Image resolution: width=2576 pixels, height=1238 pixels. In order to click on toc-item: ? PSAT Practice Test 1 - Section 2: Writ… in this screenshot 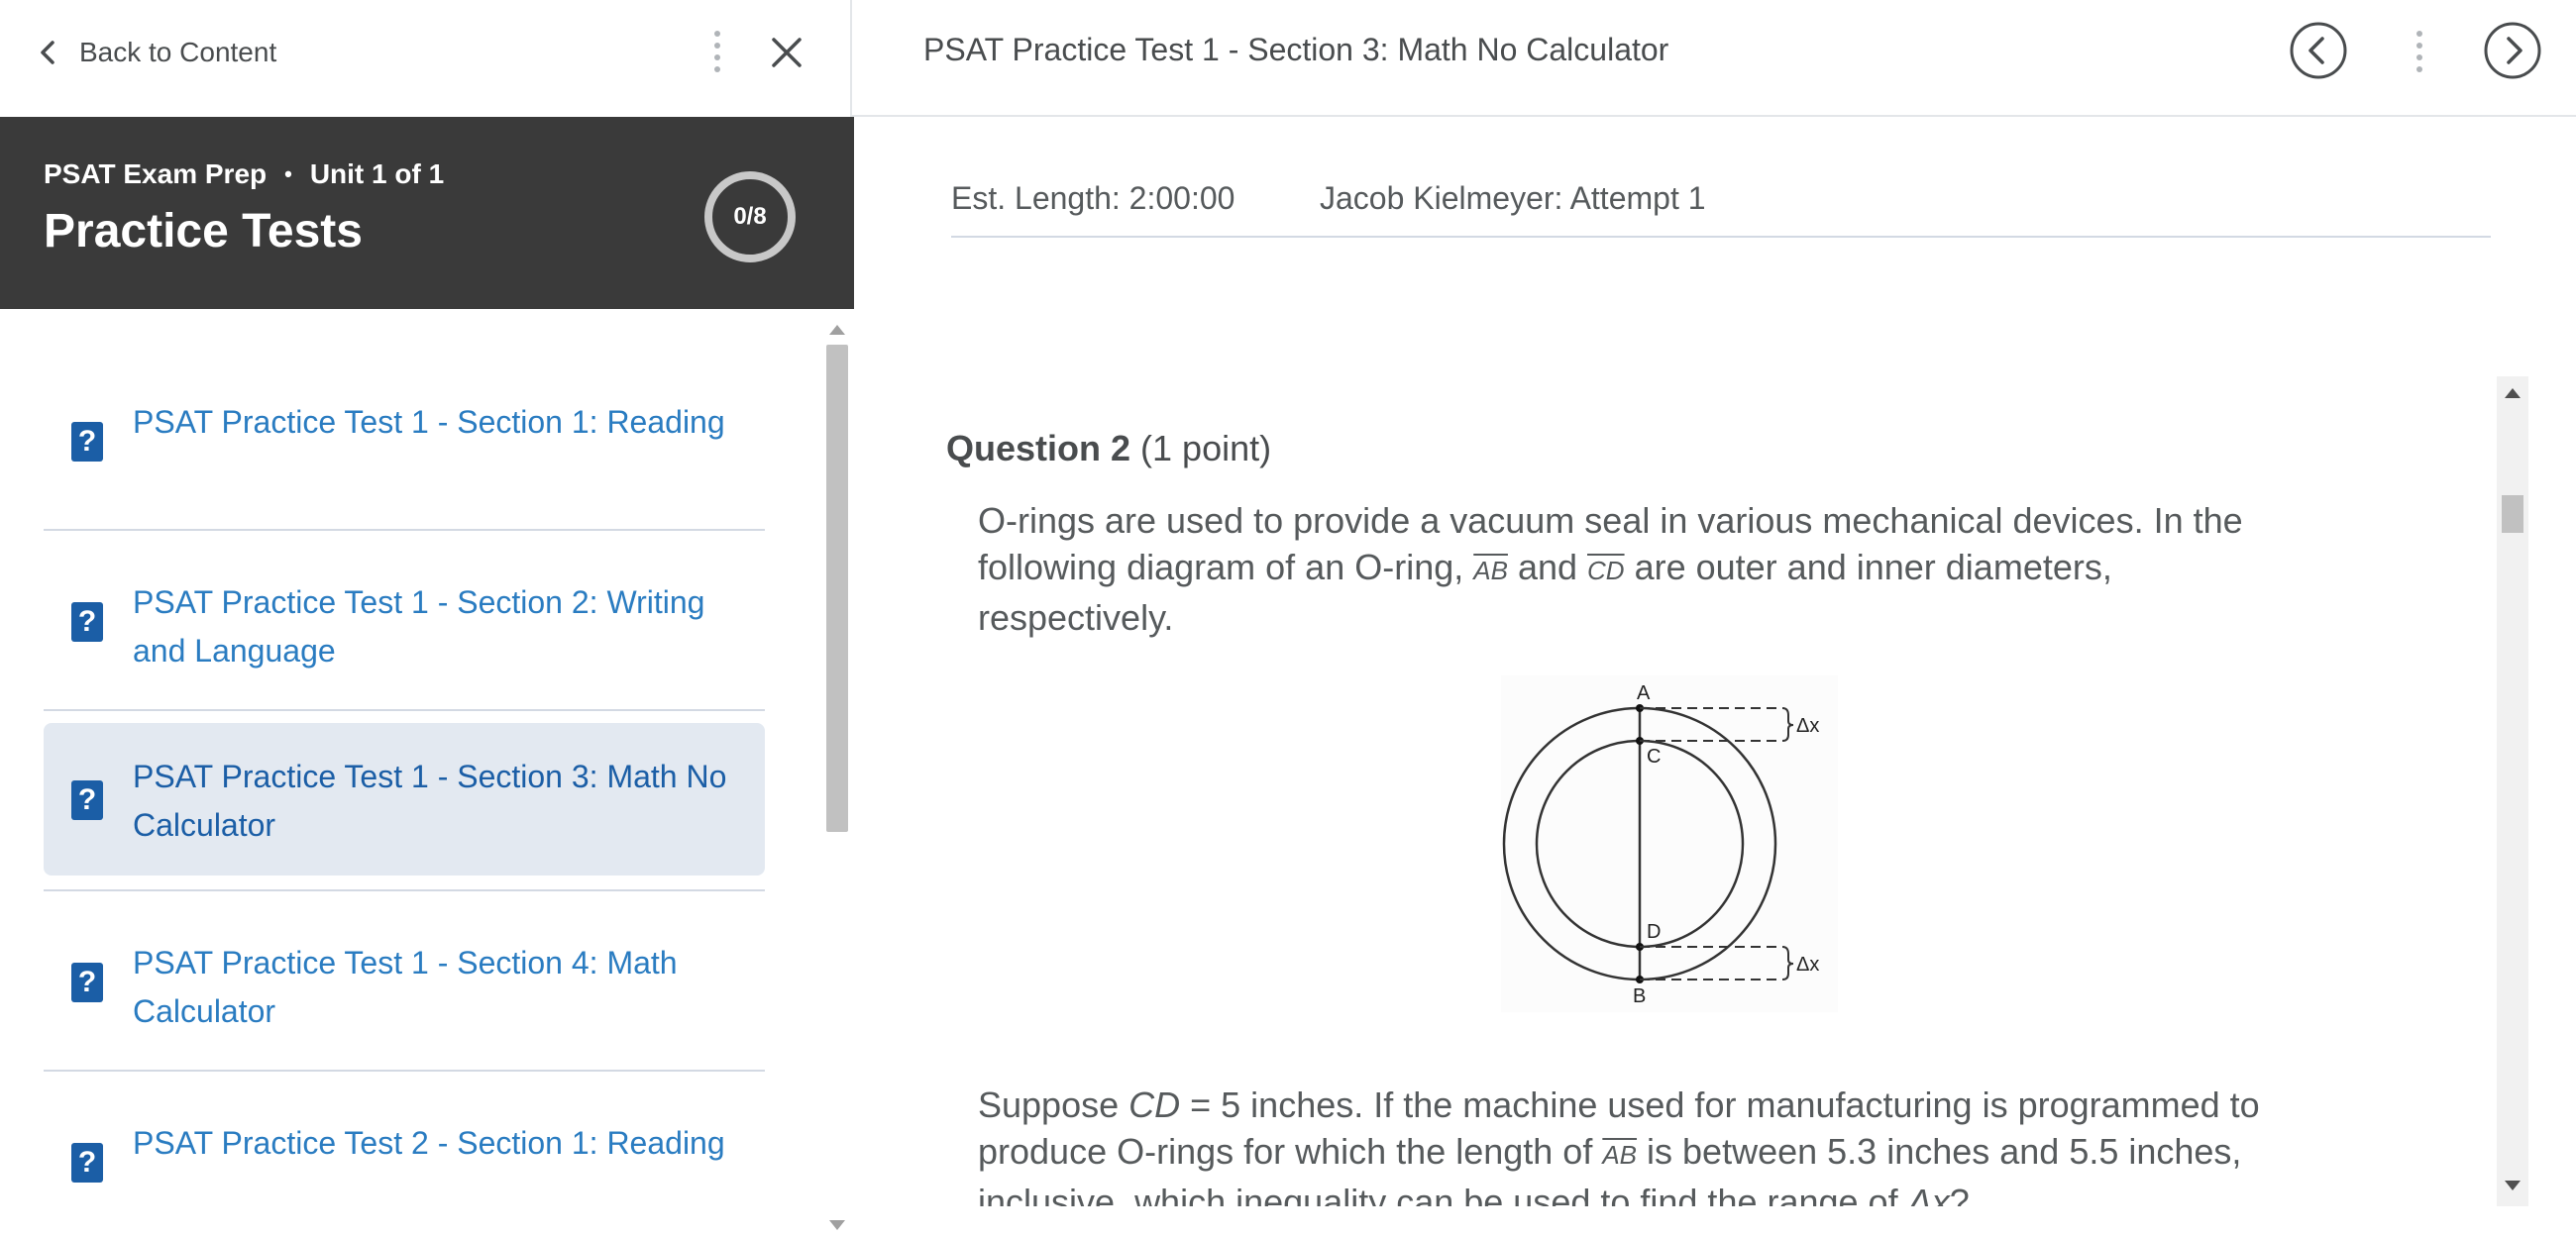, I will do `click(405, 619)`.